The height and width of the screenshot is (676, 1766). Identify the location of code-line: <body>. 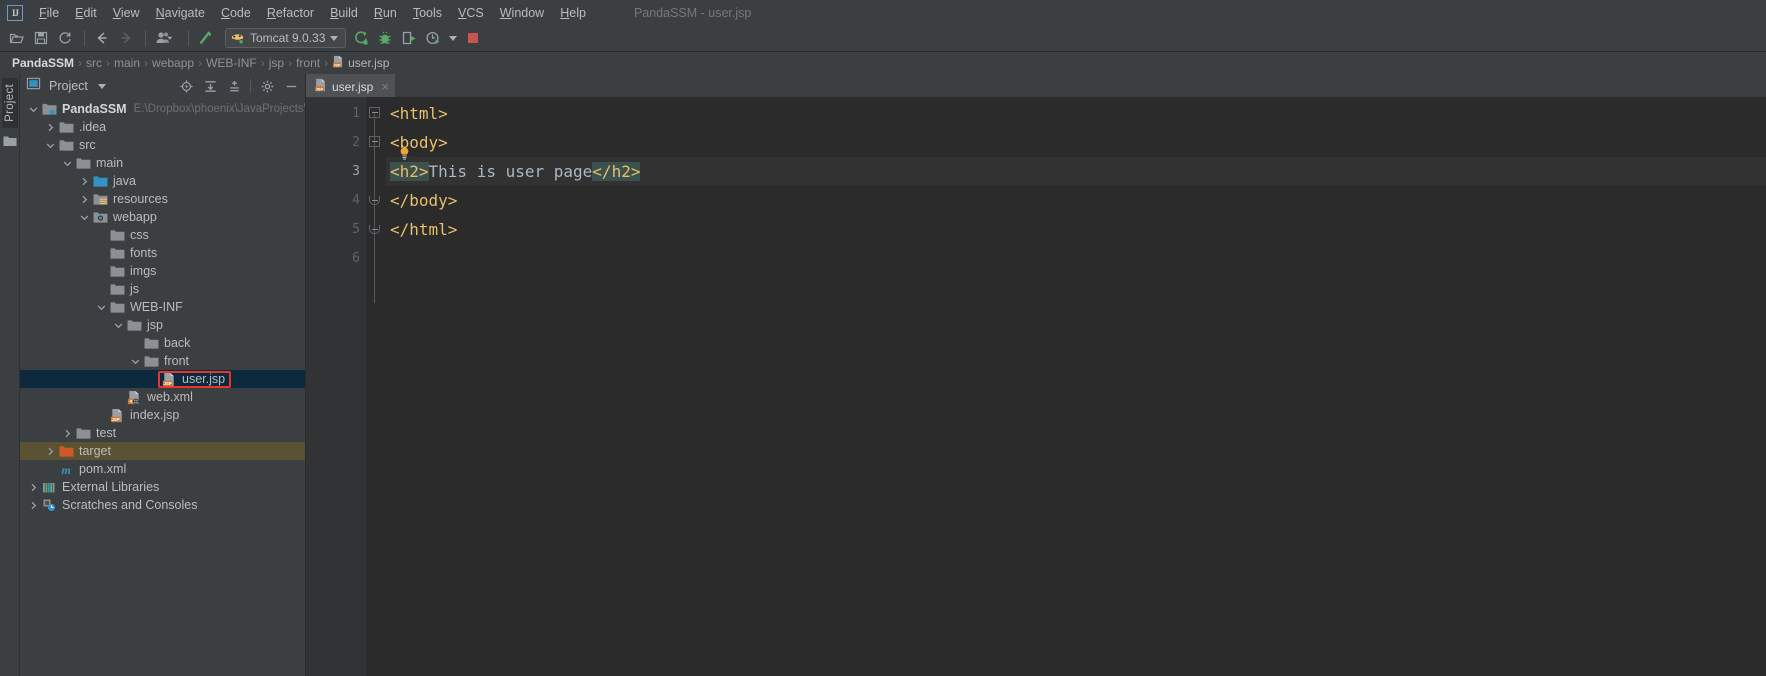
(1076, 142).